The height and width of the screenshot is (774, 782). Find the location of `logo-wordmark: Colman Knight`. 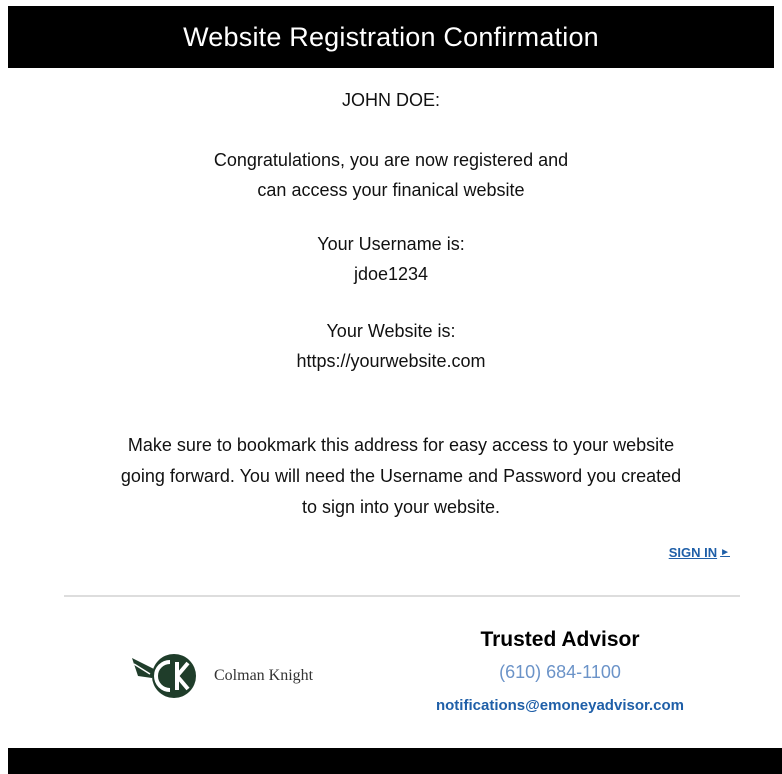

logo-wordmark: Colman Knight is located at coordinates (264, 675).